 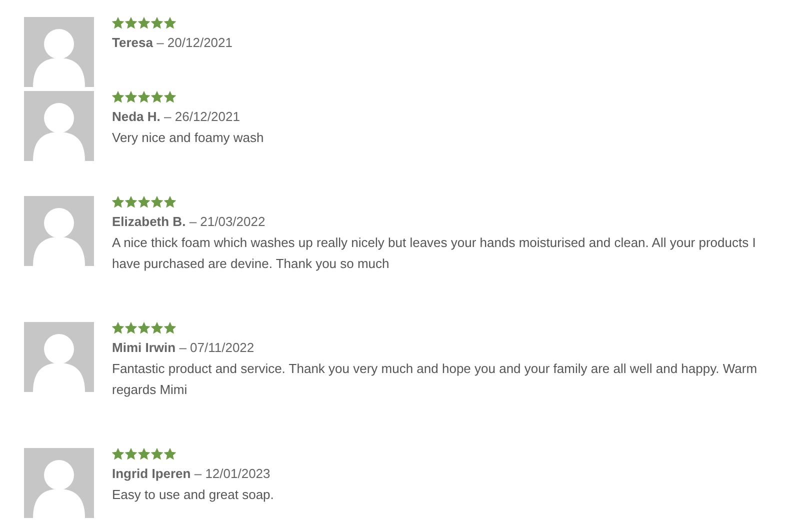 I want to click on reviewer-name: Elizabeth B., so click(x=149, y=221).